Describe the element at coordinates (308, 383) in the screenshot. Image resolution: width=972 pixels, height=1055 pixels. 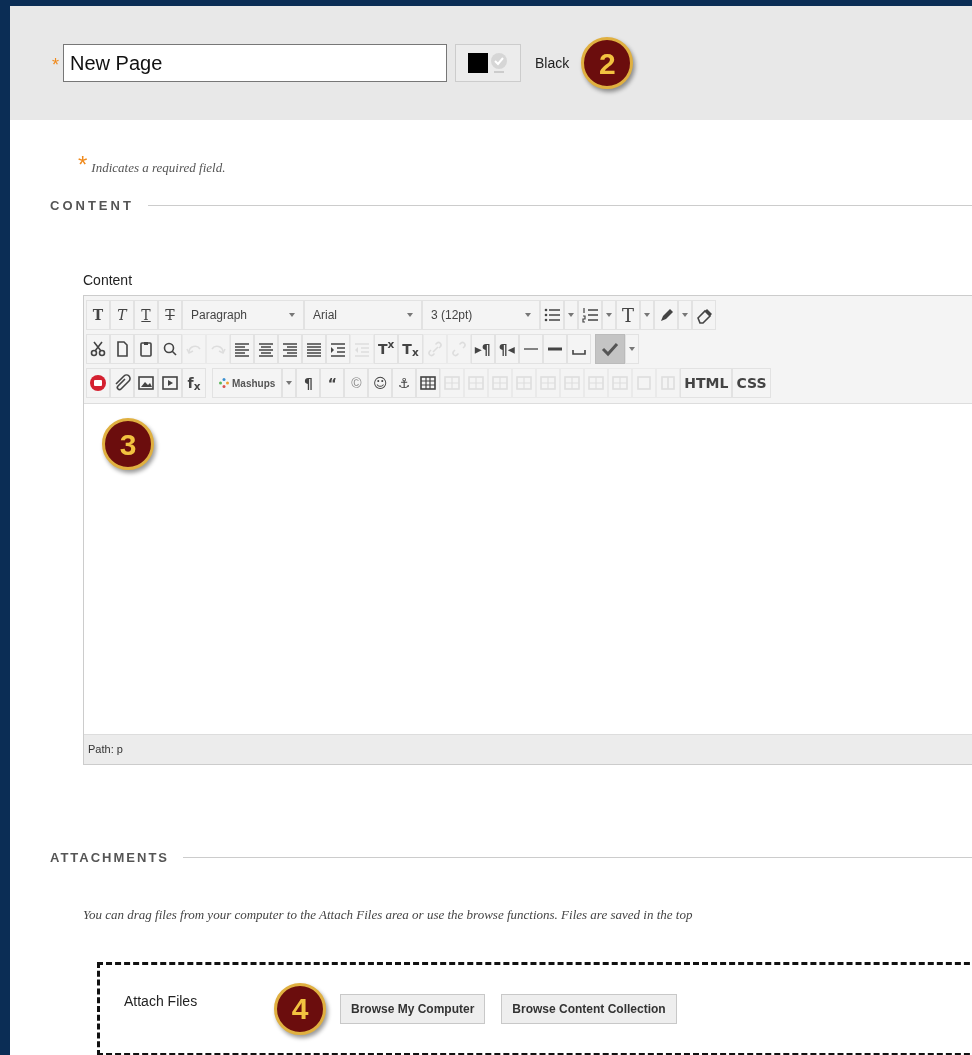
I see `toolbar-button: ¶` at that location.